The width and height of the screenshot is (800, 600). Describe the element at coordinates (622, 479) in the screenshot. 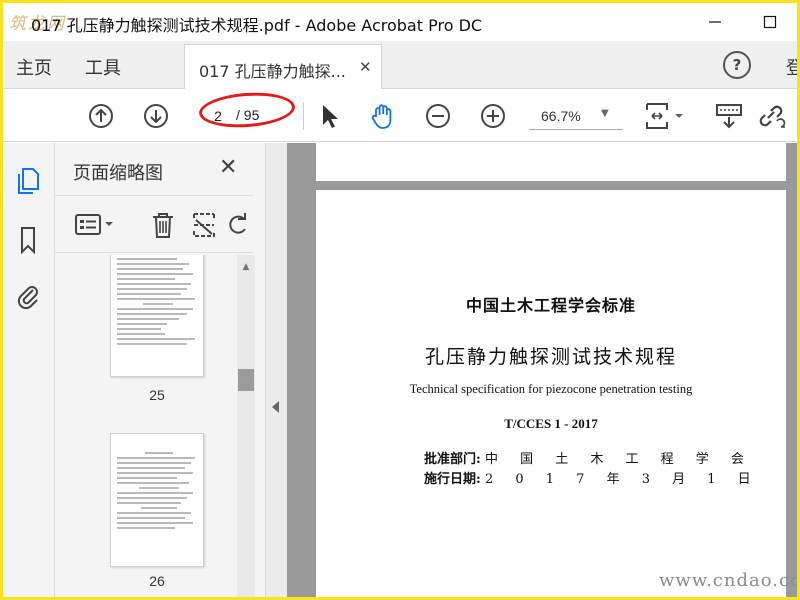

I see `effective-value: 2 0 1 7 年 3 月 1 日` at that location.